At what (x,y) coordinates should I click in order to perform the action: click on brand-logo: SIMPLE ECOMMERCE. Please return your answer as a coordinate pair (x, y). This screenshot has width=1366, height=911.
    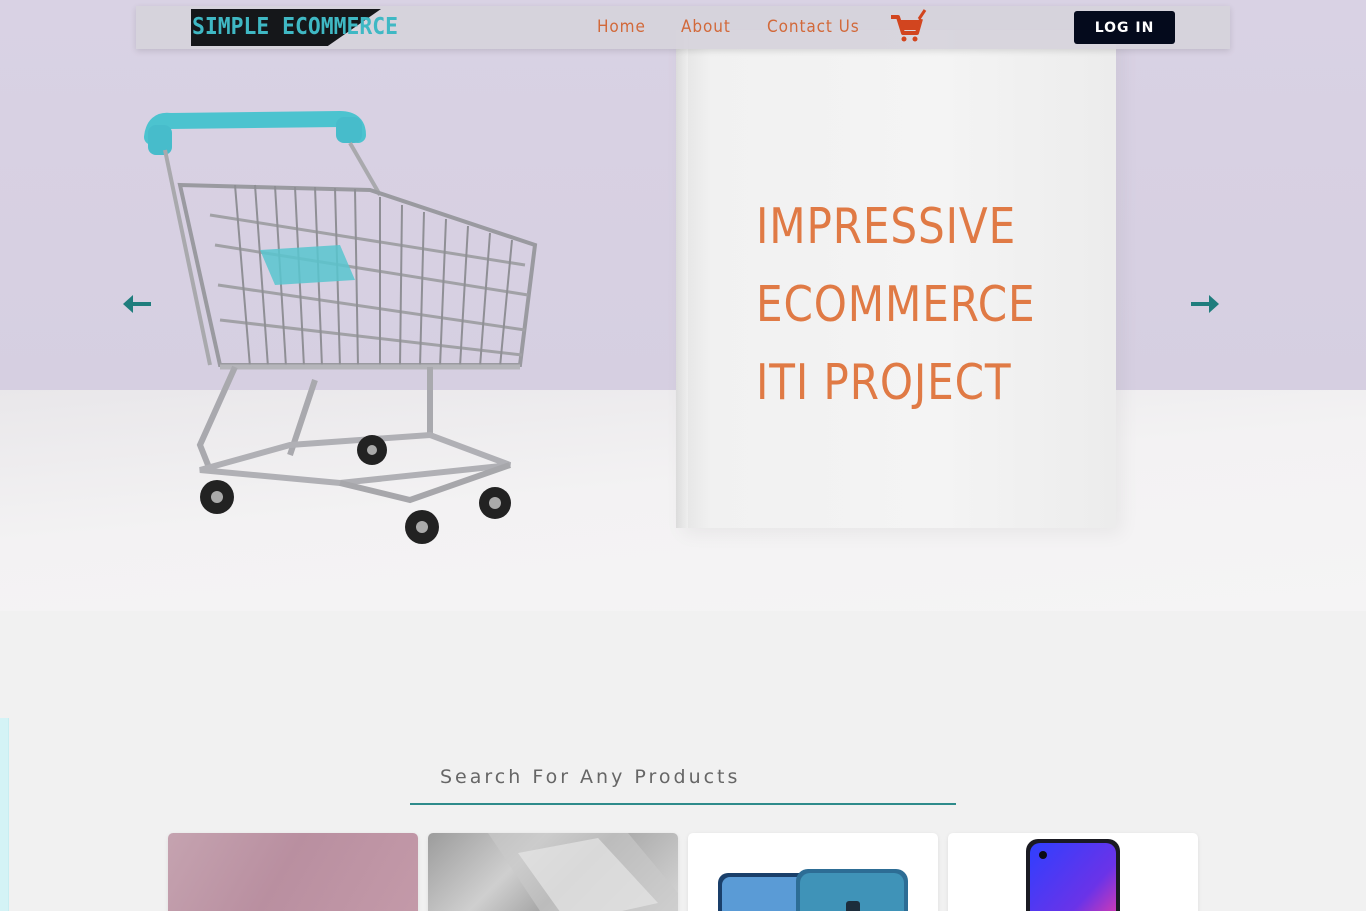
    Looking at the image, I should click on (321, 27).